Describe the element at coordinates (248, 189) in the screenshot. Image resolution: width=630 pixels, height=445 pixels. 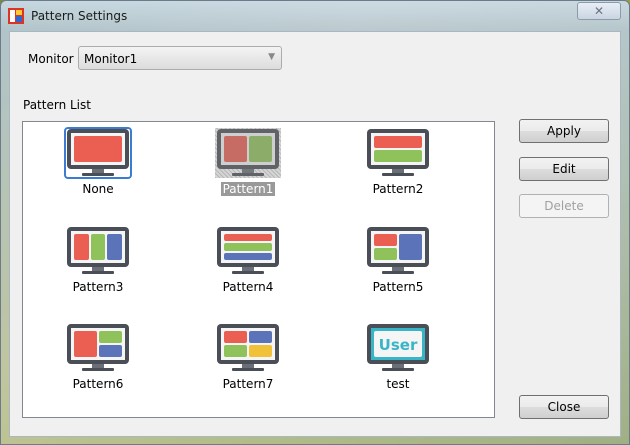
I see `pattern-item-label: Pattern1` at that location.